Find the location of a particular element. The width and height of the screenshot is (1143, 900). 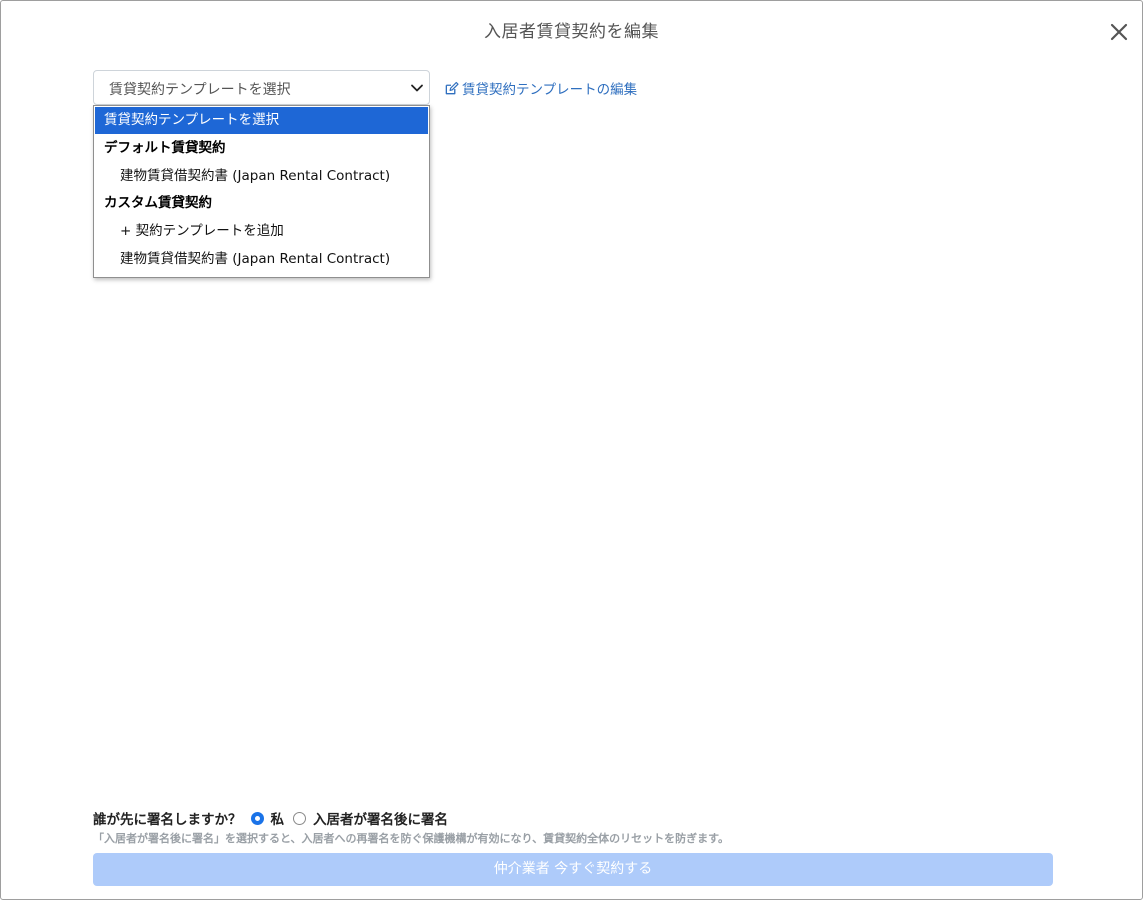

radio-me-label: 私 is located at coordinates (278, 818).